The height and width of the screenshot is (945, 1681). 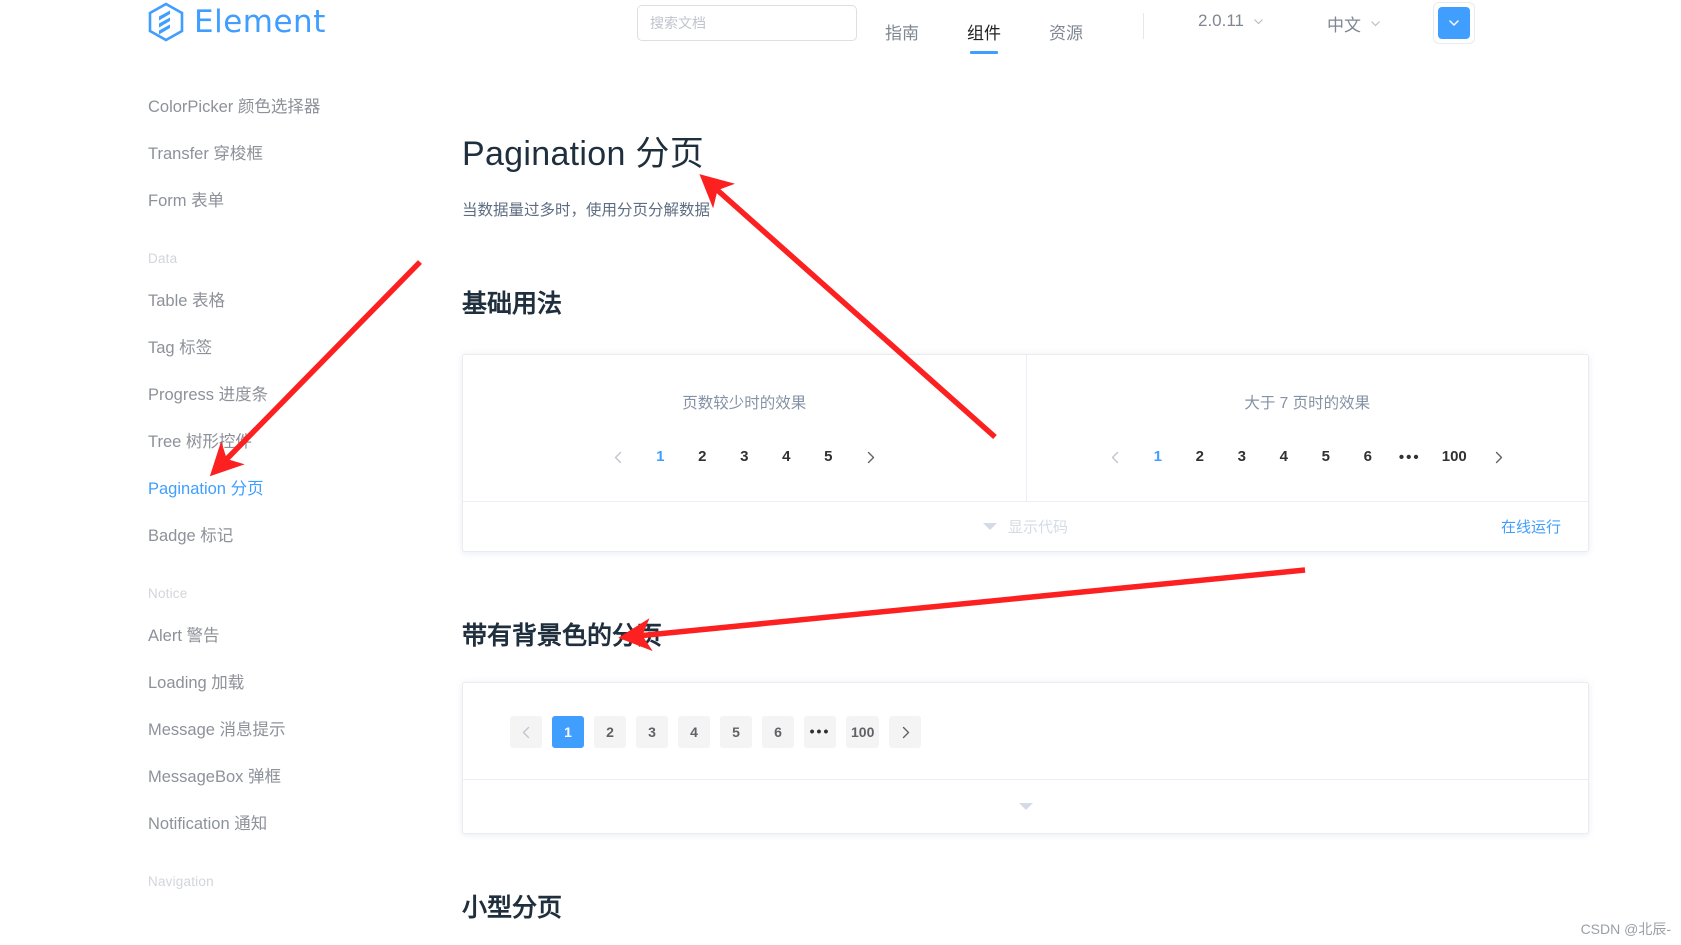 I want to click on online-run-link: 在线运行, so click(x=1531, y=526).